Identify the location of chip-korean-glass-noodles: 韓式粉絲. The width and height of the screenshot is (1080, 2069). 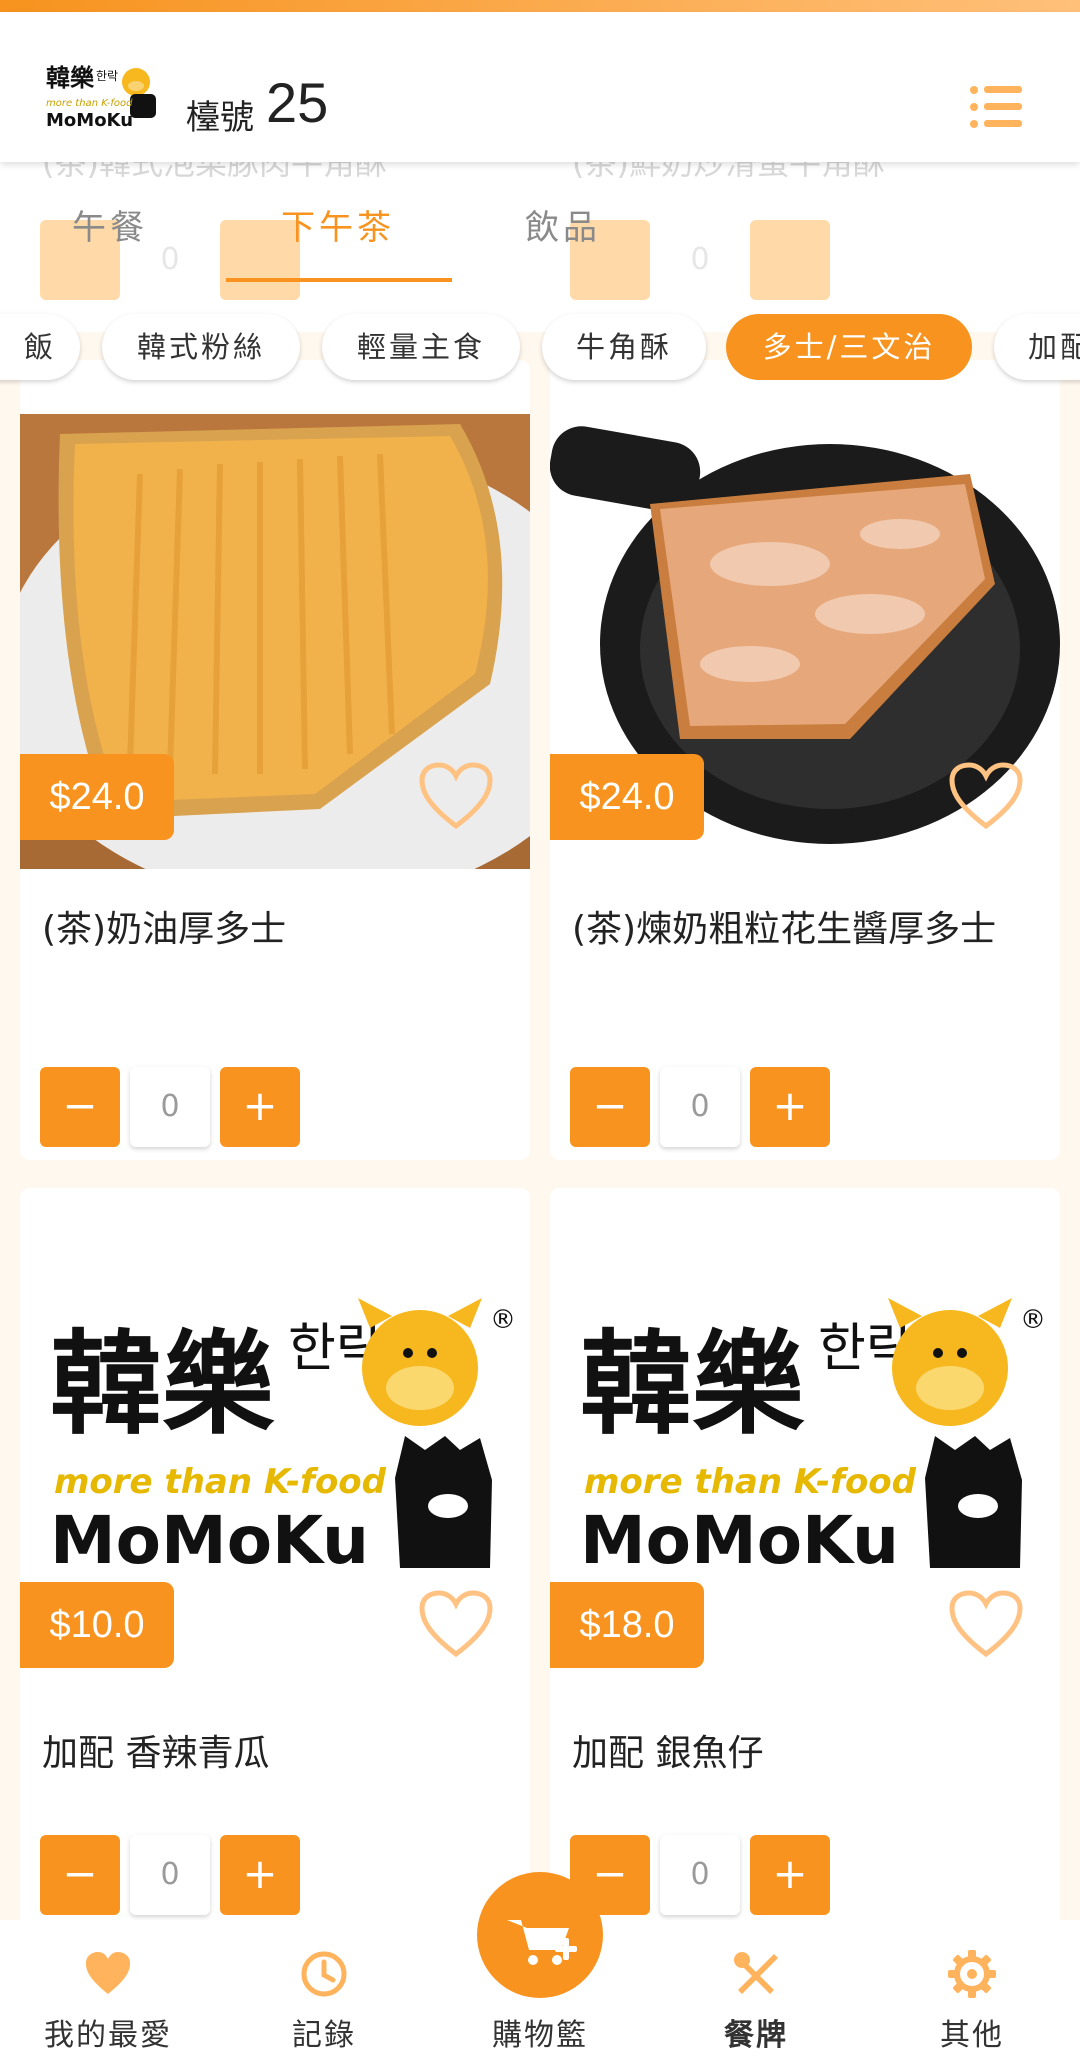
(201, 347).